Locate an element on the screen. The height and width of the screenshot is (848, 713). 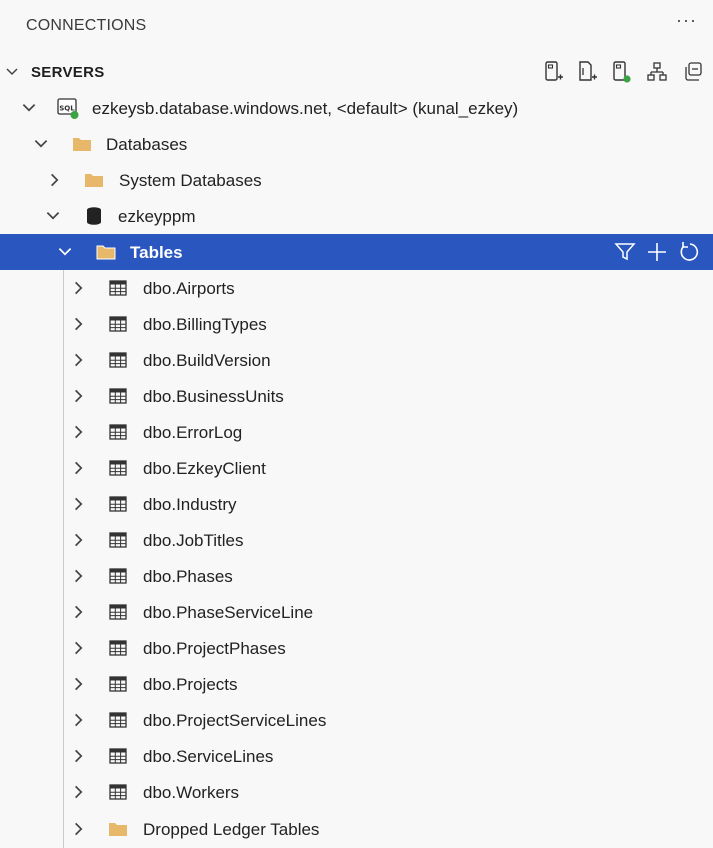
table-row: dbo.ErrorLog is located at coordinates (356, 432).